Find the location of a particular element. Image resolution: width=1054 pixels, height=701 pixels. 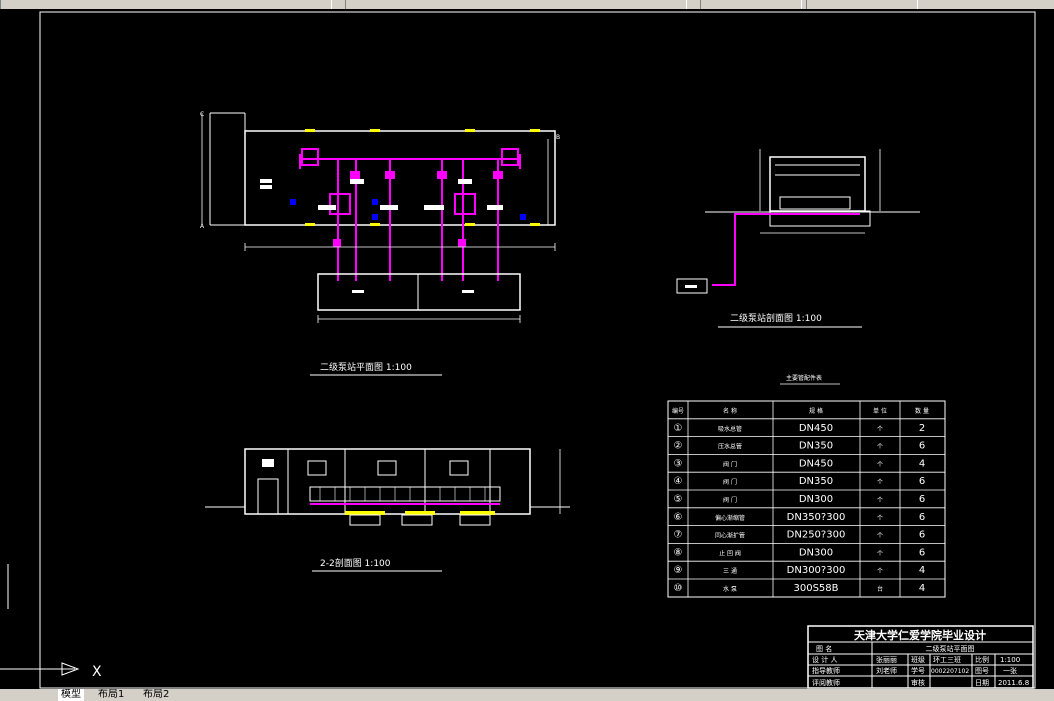

color-dropdown is located at coordinates (862, 4).